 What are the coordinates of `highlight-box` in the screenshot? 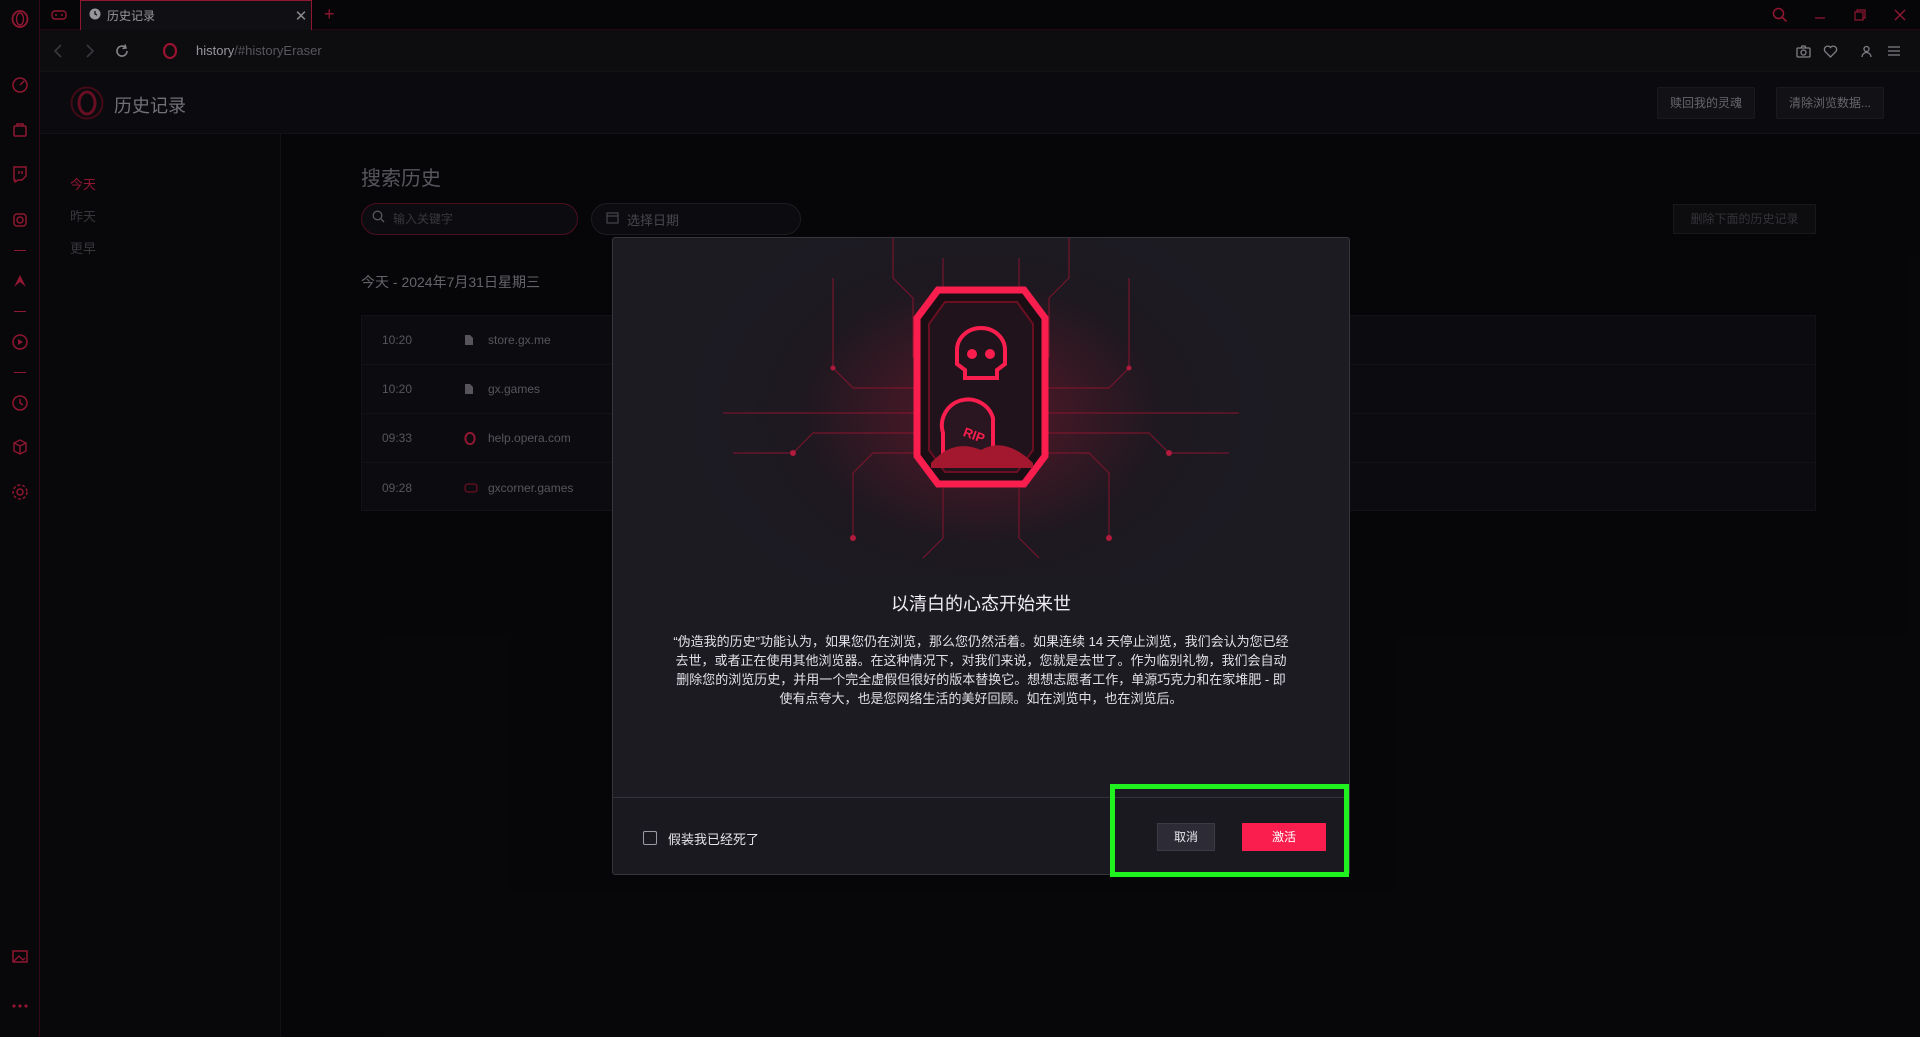 It's located at (1229, 830).